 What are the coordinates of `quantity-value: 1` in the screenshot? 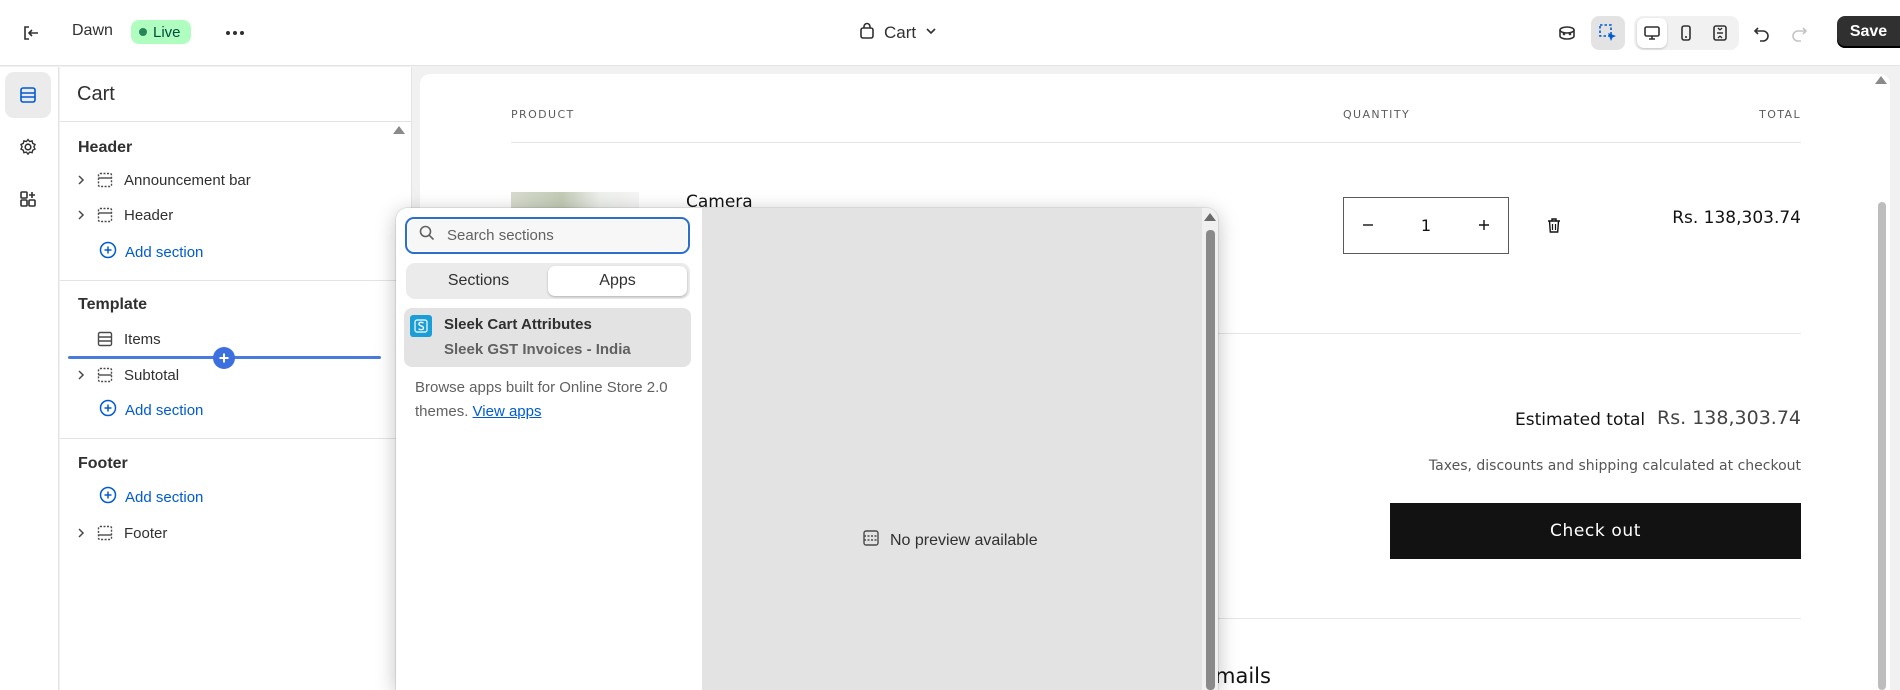 It's located at (1426, 225).